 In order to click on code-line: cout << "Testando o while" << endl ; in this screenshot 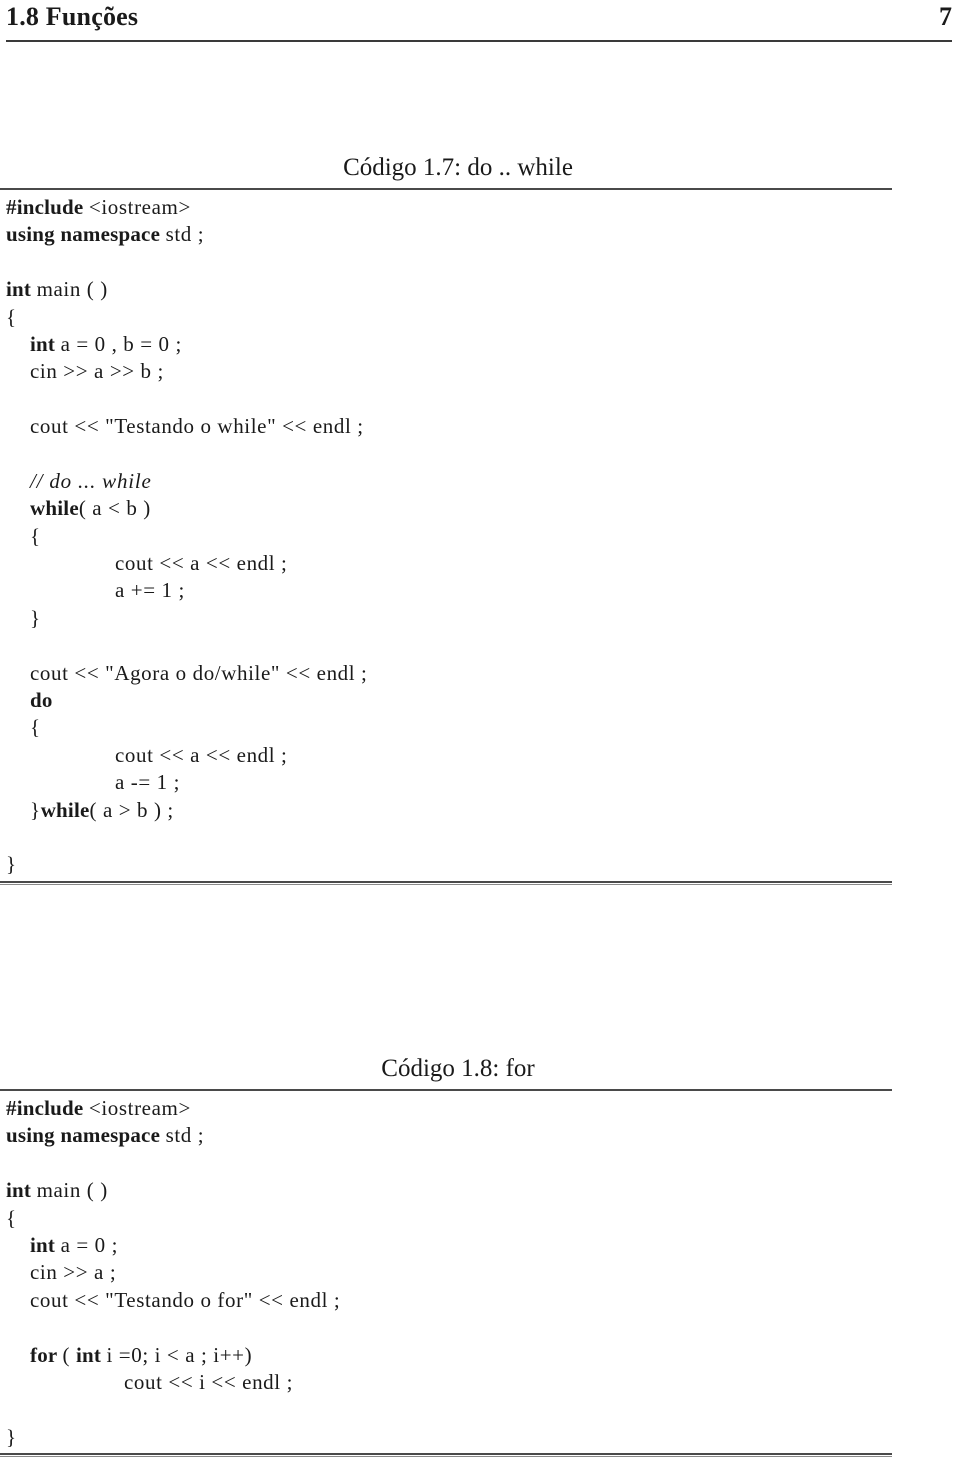, I will do `click(446, 426)`.